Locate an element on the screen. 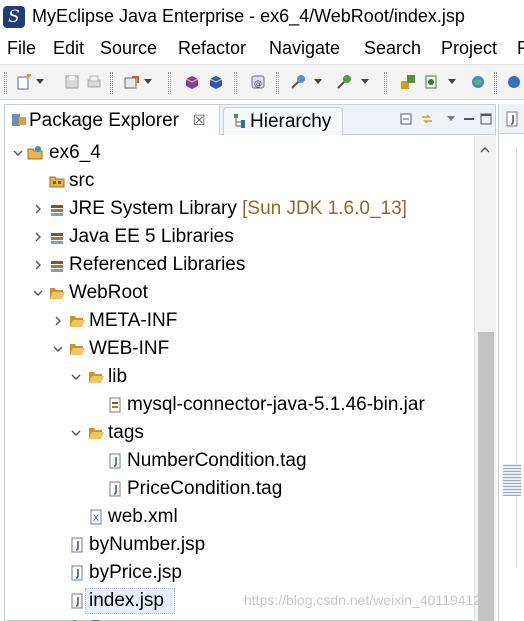 Image resolution: width=524 pixels, height=621 pixels. view-tab-bar: Package Explorer ☒ Hierarchy is located at coordinates (250, 120).